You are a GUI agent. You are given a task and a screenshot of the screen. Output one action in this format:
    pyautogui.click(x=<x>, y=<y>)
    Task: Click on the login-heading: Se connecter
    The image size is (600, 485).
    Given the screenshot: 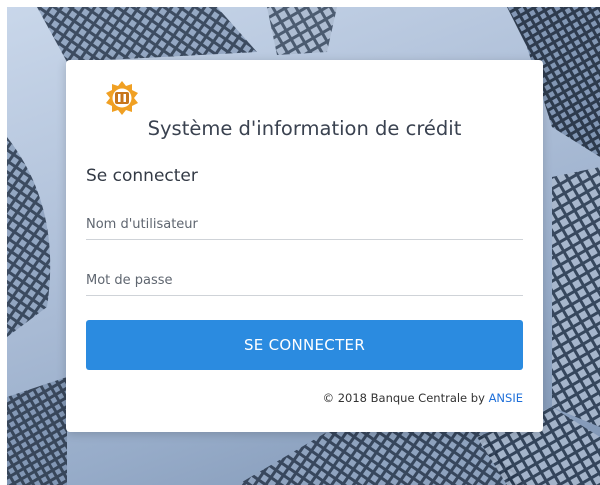 What is the action you would take?
    pyautogui.click(x=142, y=176)
    